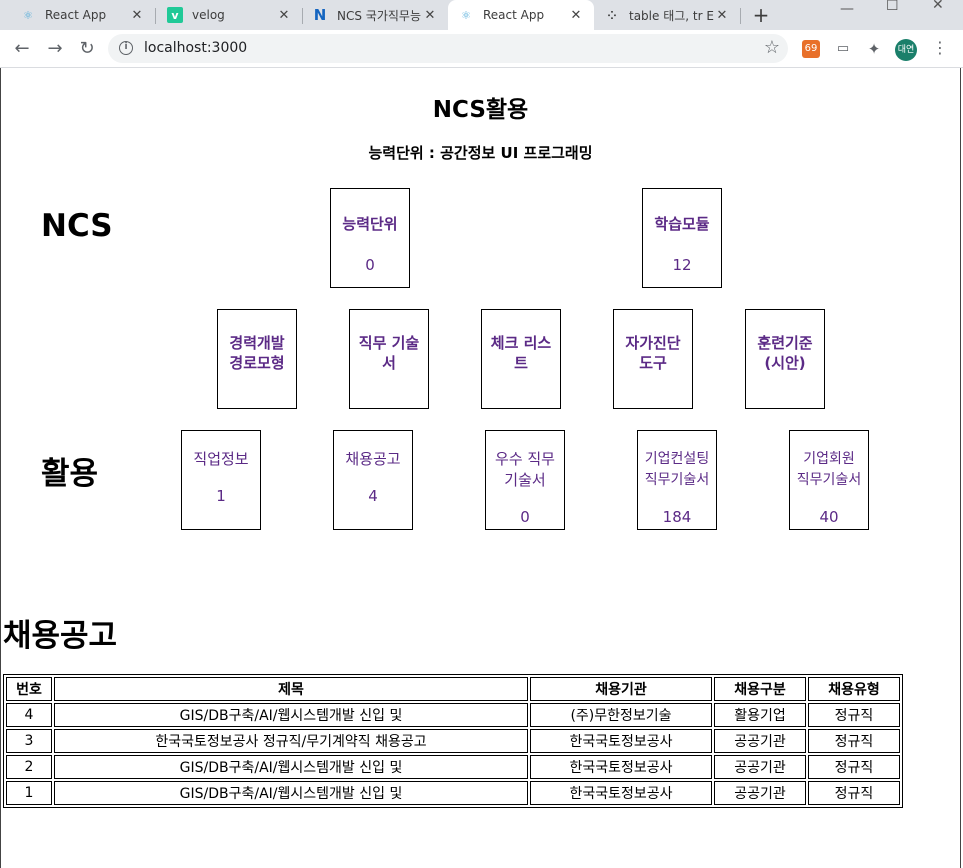  Describe the element at coordinates (677, 469) in the screenshot. I see `box-label: 기업컨설팅 직무기술서` at that location.